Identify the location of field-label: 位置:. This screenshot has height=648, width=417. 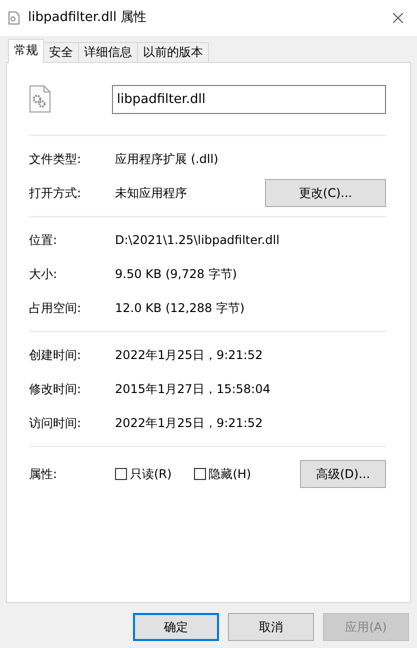
(43, 240).